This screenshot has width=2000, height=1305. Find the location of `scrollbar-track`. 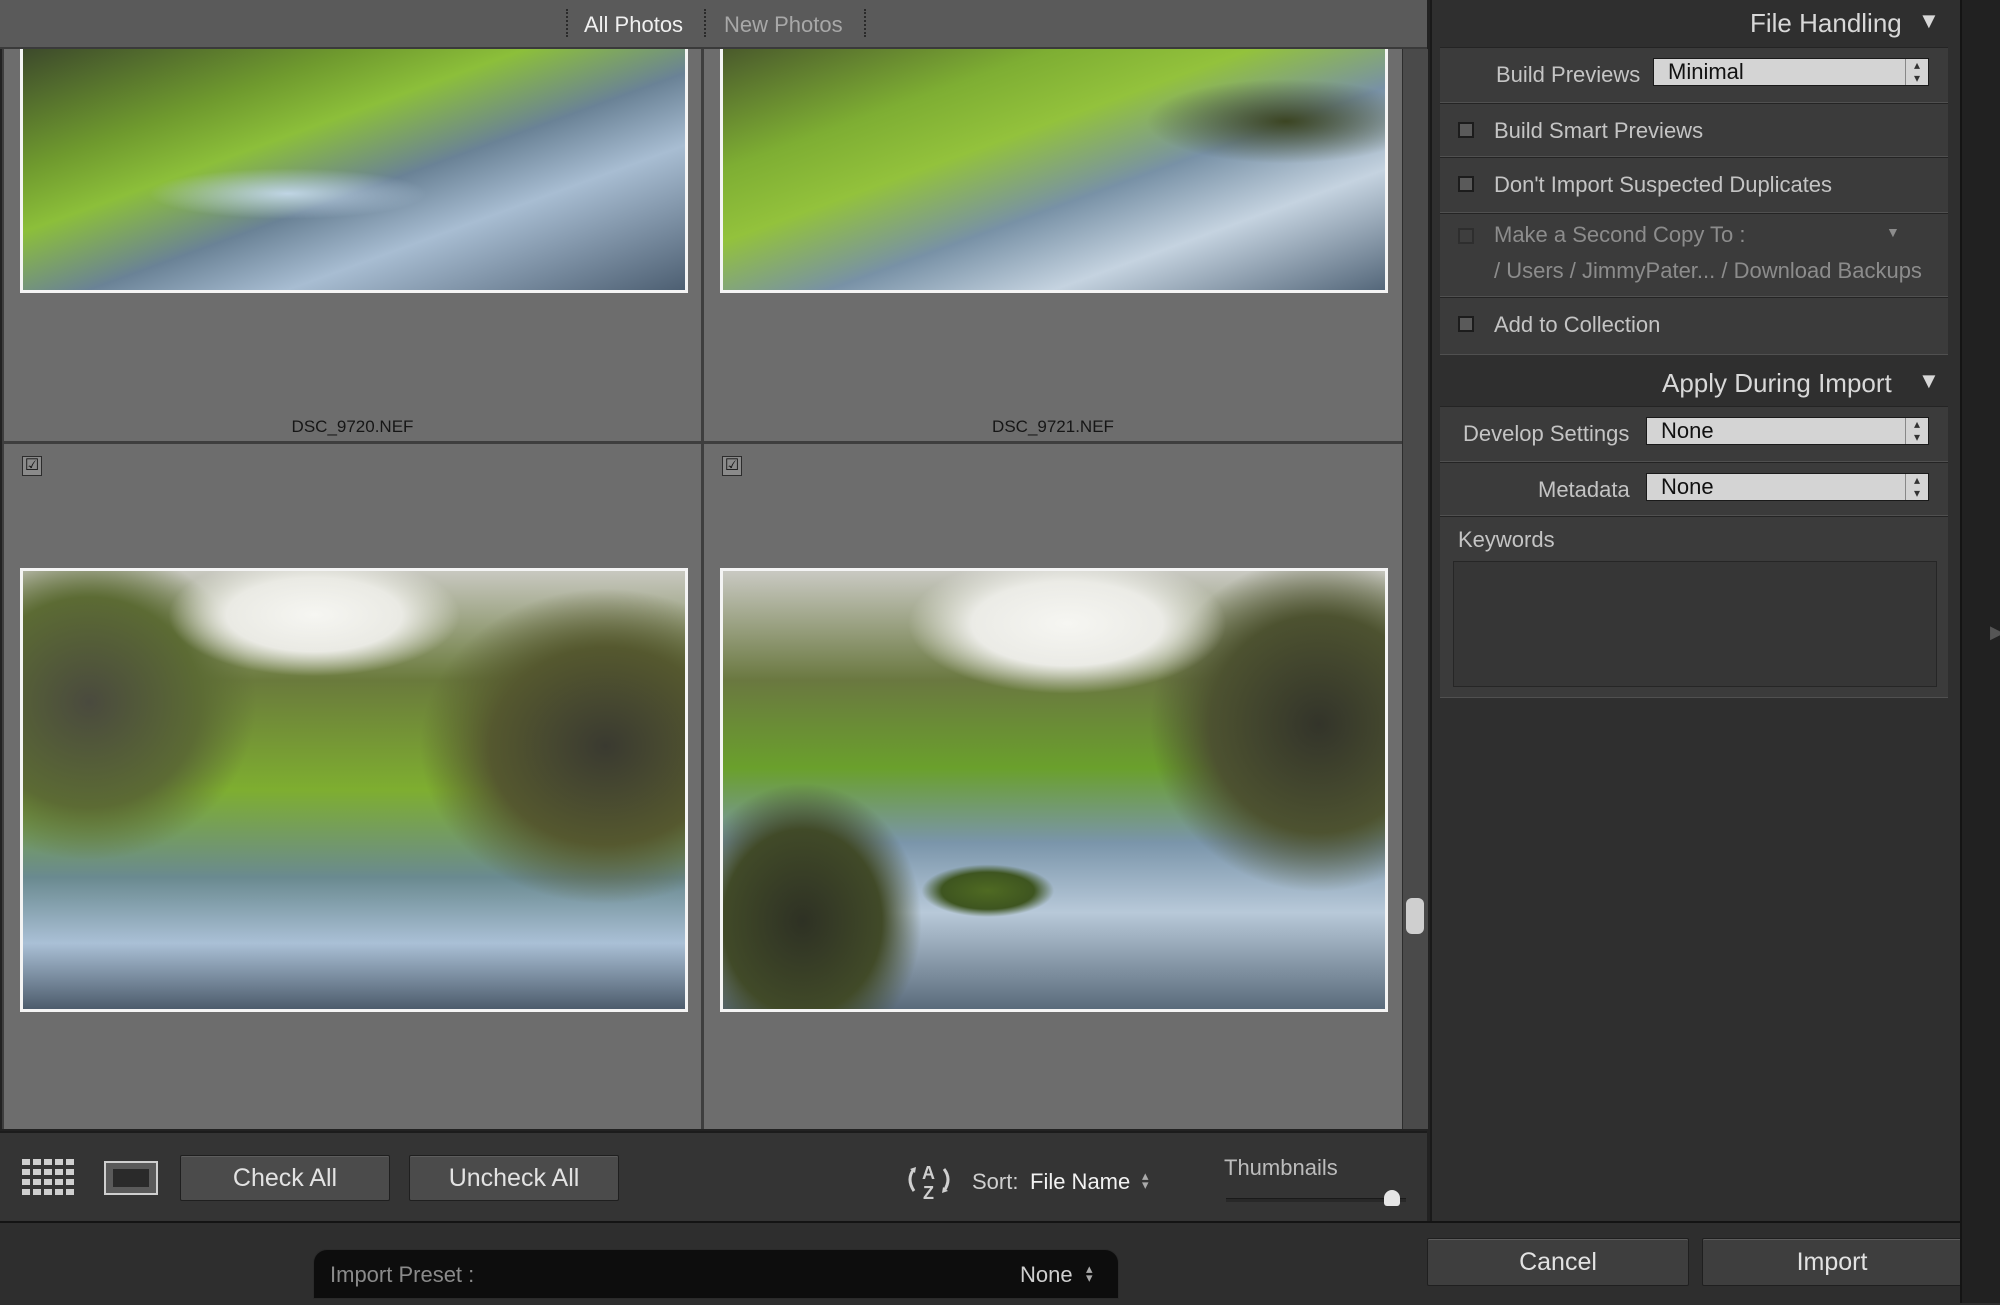

scrollbar-track is located at coordinates (1415, 589).